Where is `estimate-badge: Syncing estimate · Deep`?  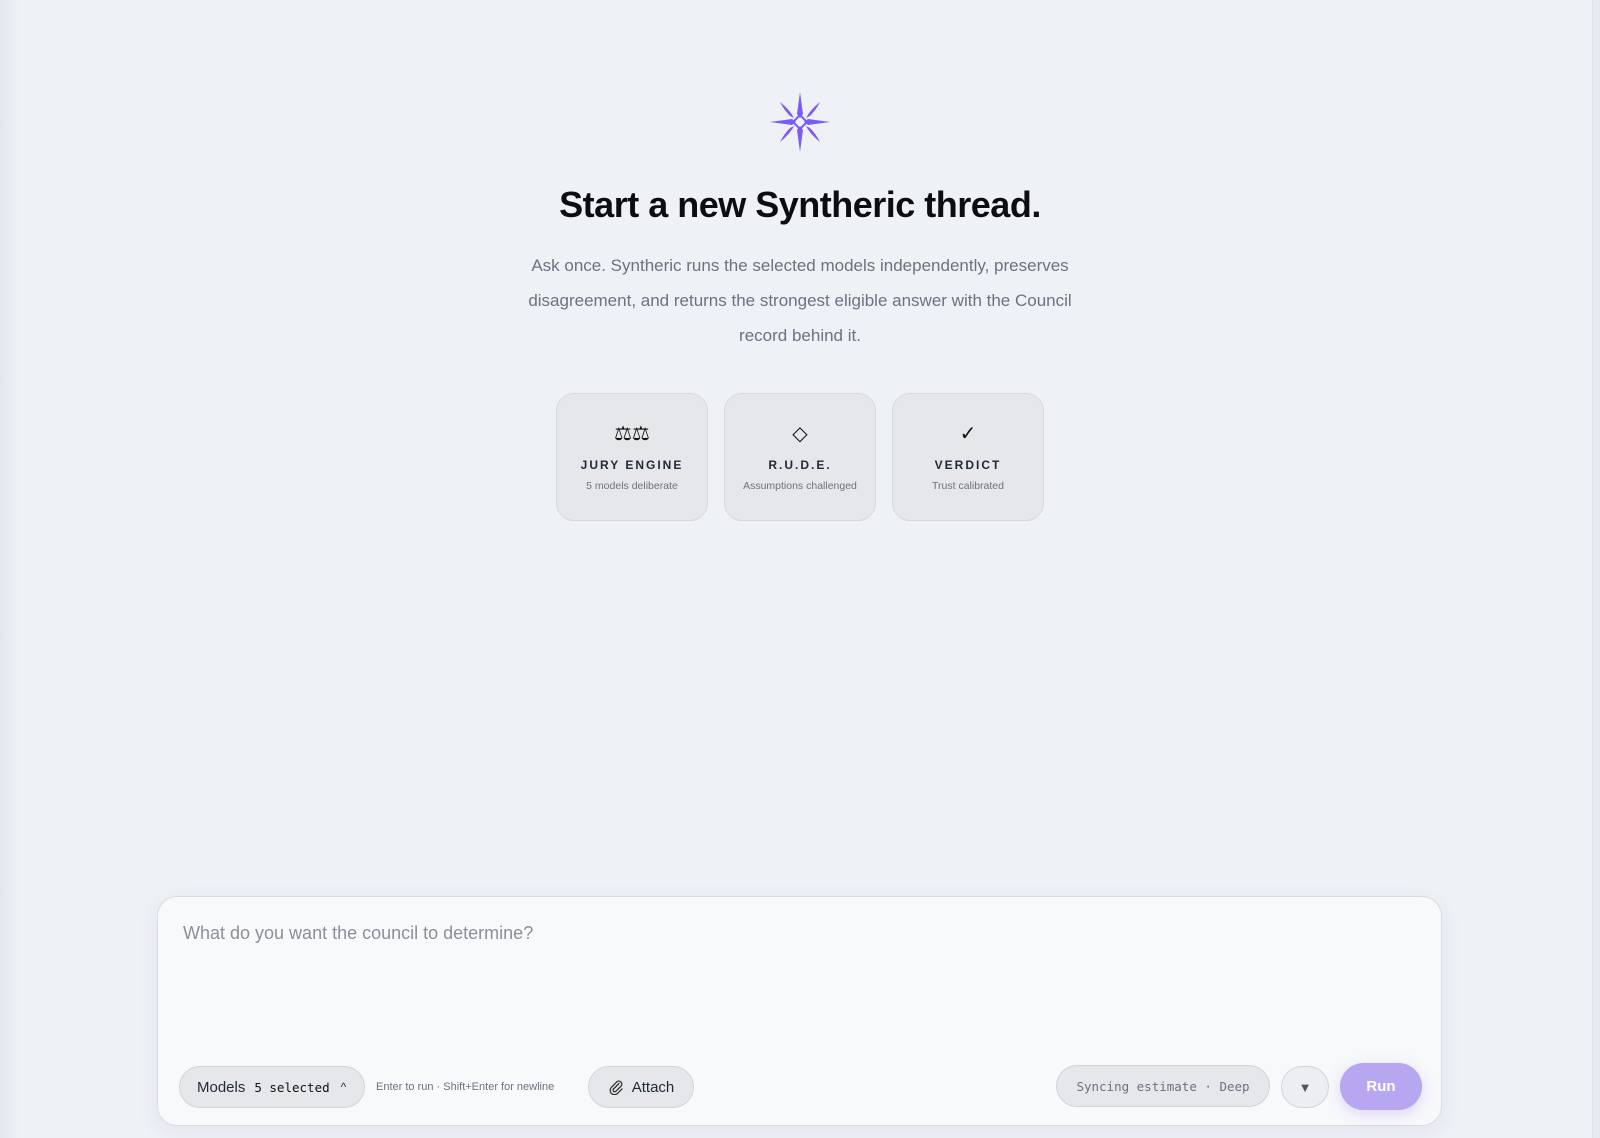 estimate-badge: Syncing estimate · Deep is located at coordinates (1163, 1086).